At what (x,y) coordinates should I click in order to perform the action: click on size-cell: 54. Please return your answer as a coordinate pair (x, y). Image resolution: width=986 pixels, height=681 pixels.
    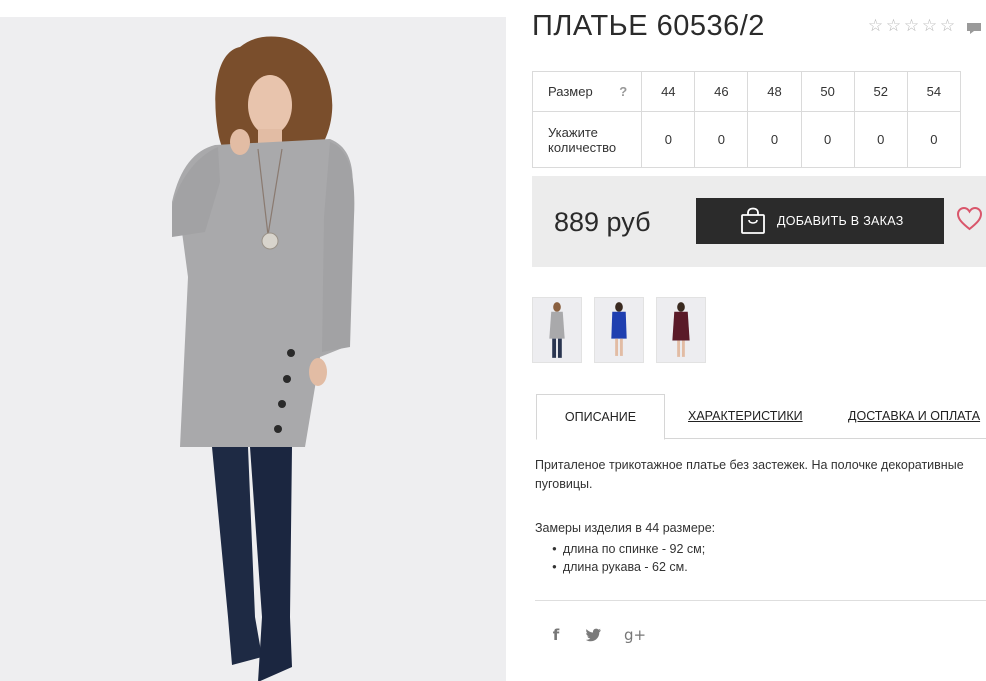
    Looking at the image, I should click on (934, 91).